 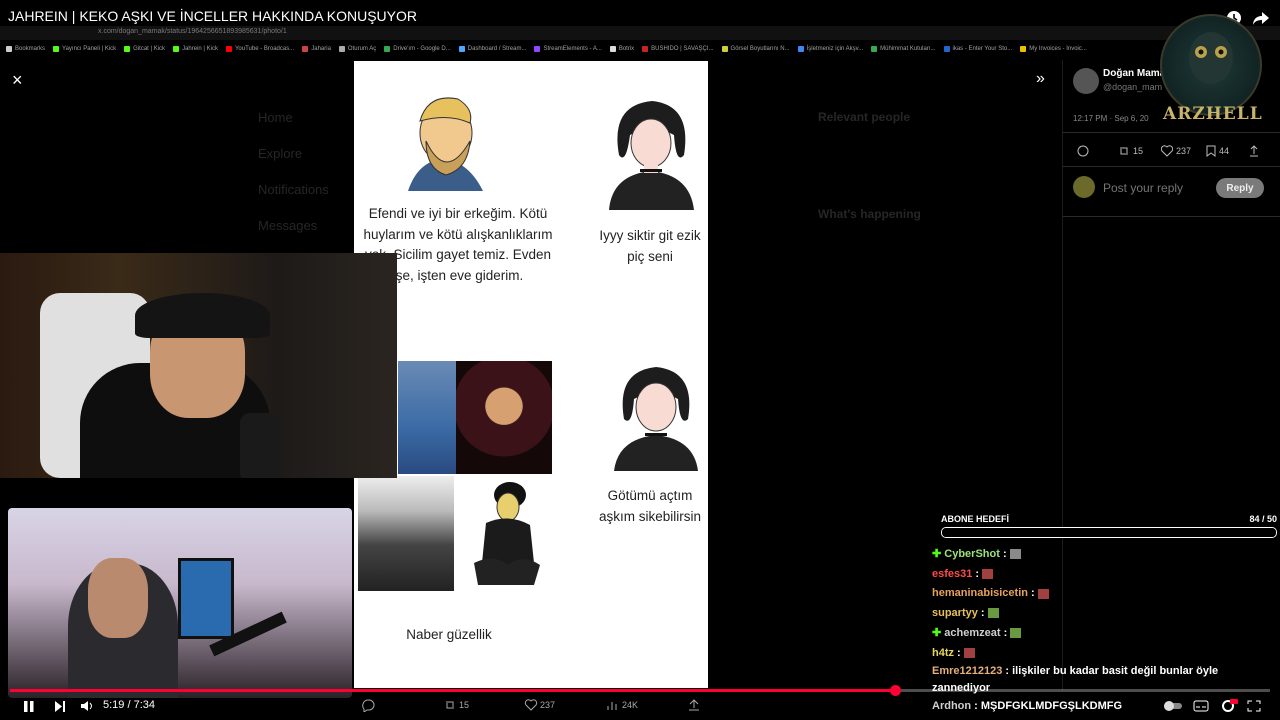 What do you see at coordinates (626, 49) in the screenshot?
I see `bookmark-label: Botrix` at bounding box center [626, 49].